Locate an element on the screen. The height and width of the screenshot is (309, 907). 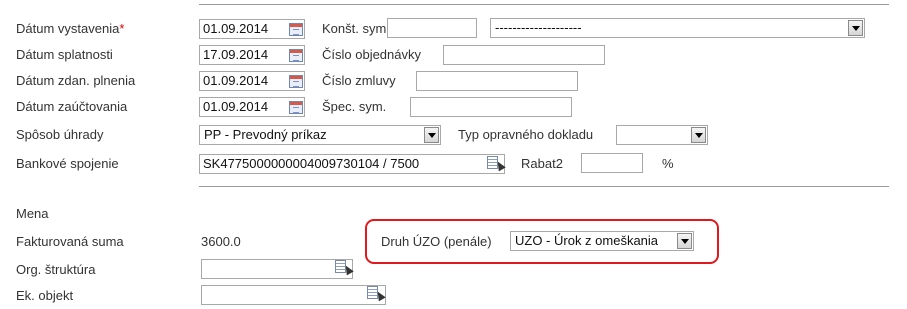
cislo-zmluvy-input is located at coordinates (497, 81).